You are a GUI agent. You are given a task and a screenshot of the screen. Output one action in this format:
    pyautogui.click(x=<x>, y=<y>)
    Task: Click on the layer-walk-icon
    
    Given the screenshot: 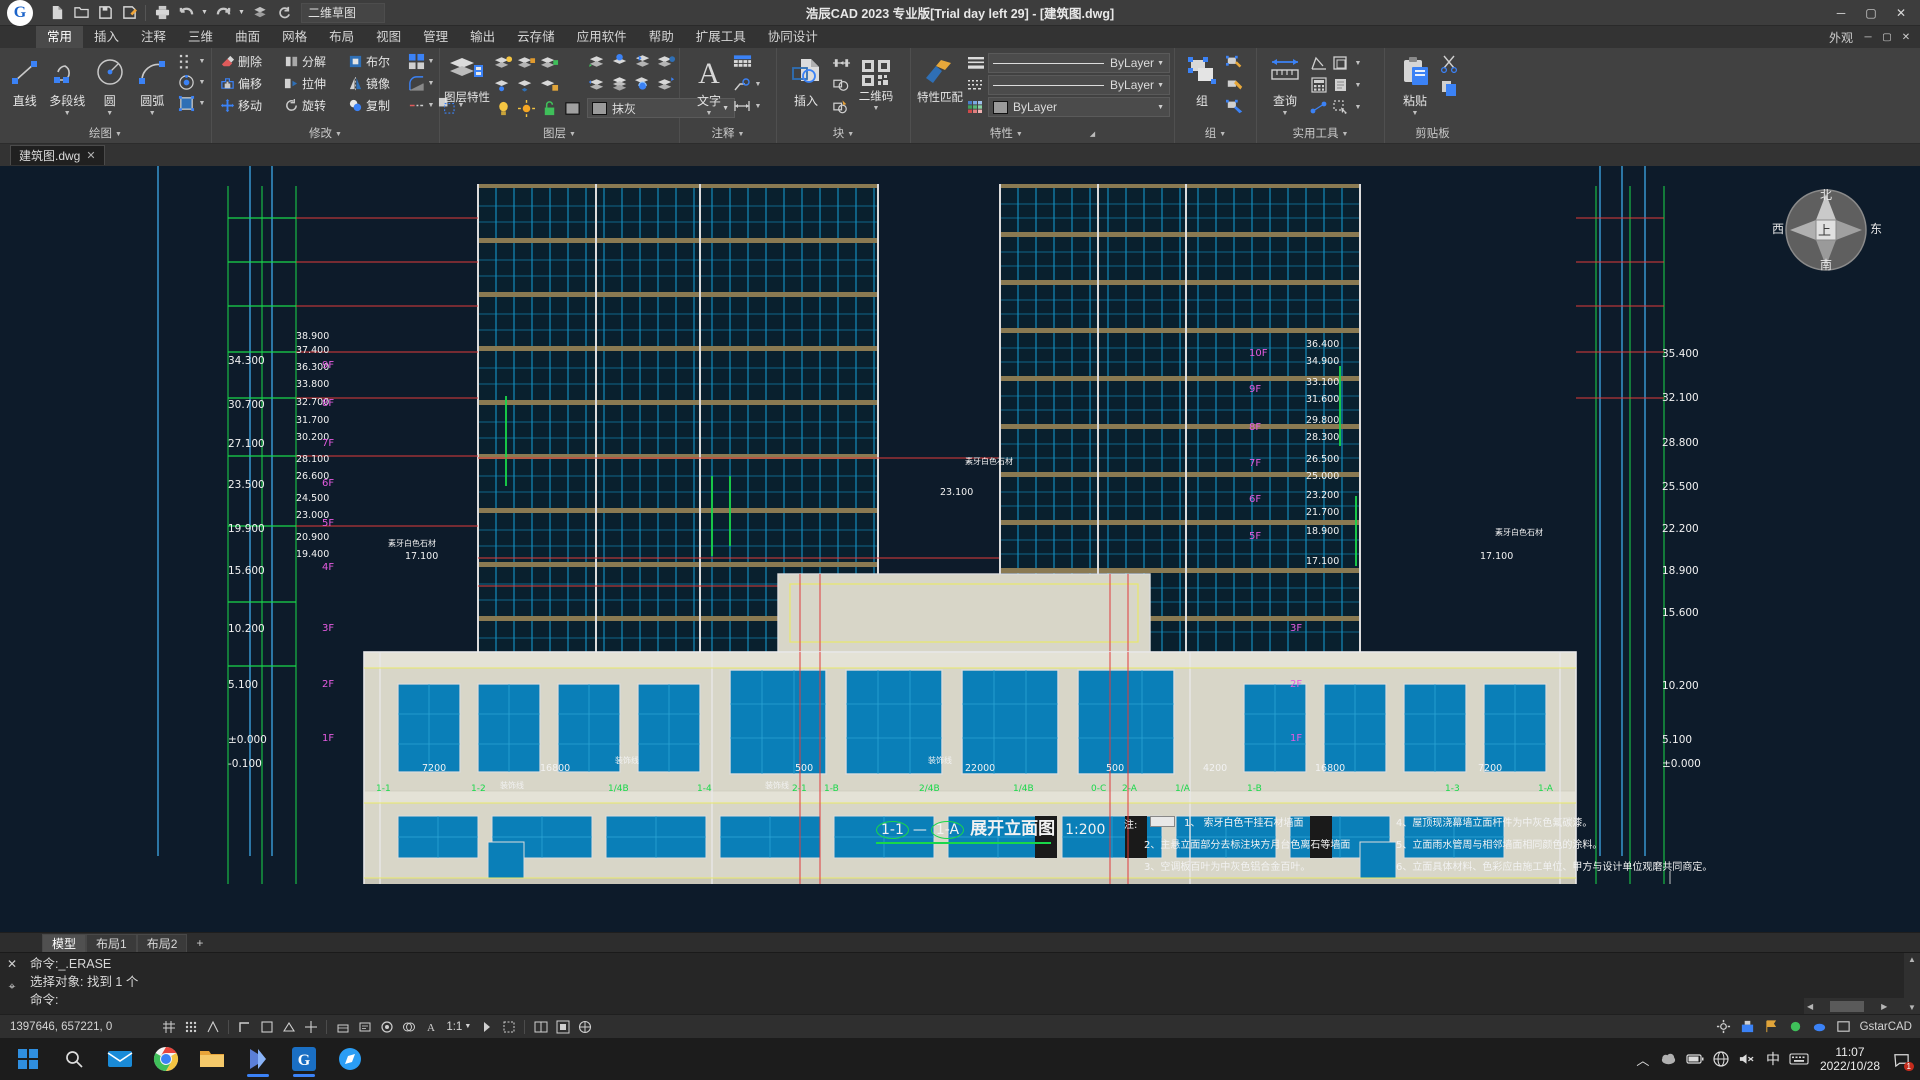 What is the action you would take?
    pyautogui.click(x=620, y=83)
    